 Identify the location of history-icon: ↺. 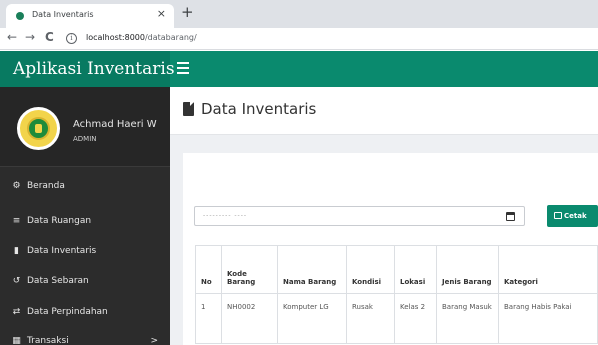
(16, 281).